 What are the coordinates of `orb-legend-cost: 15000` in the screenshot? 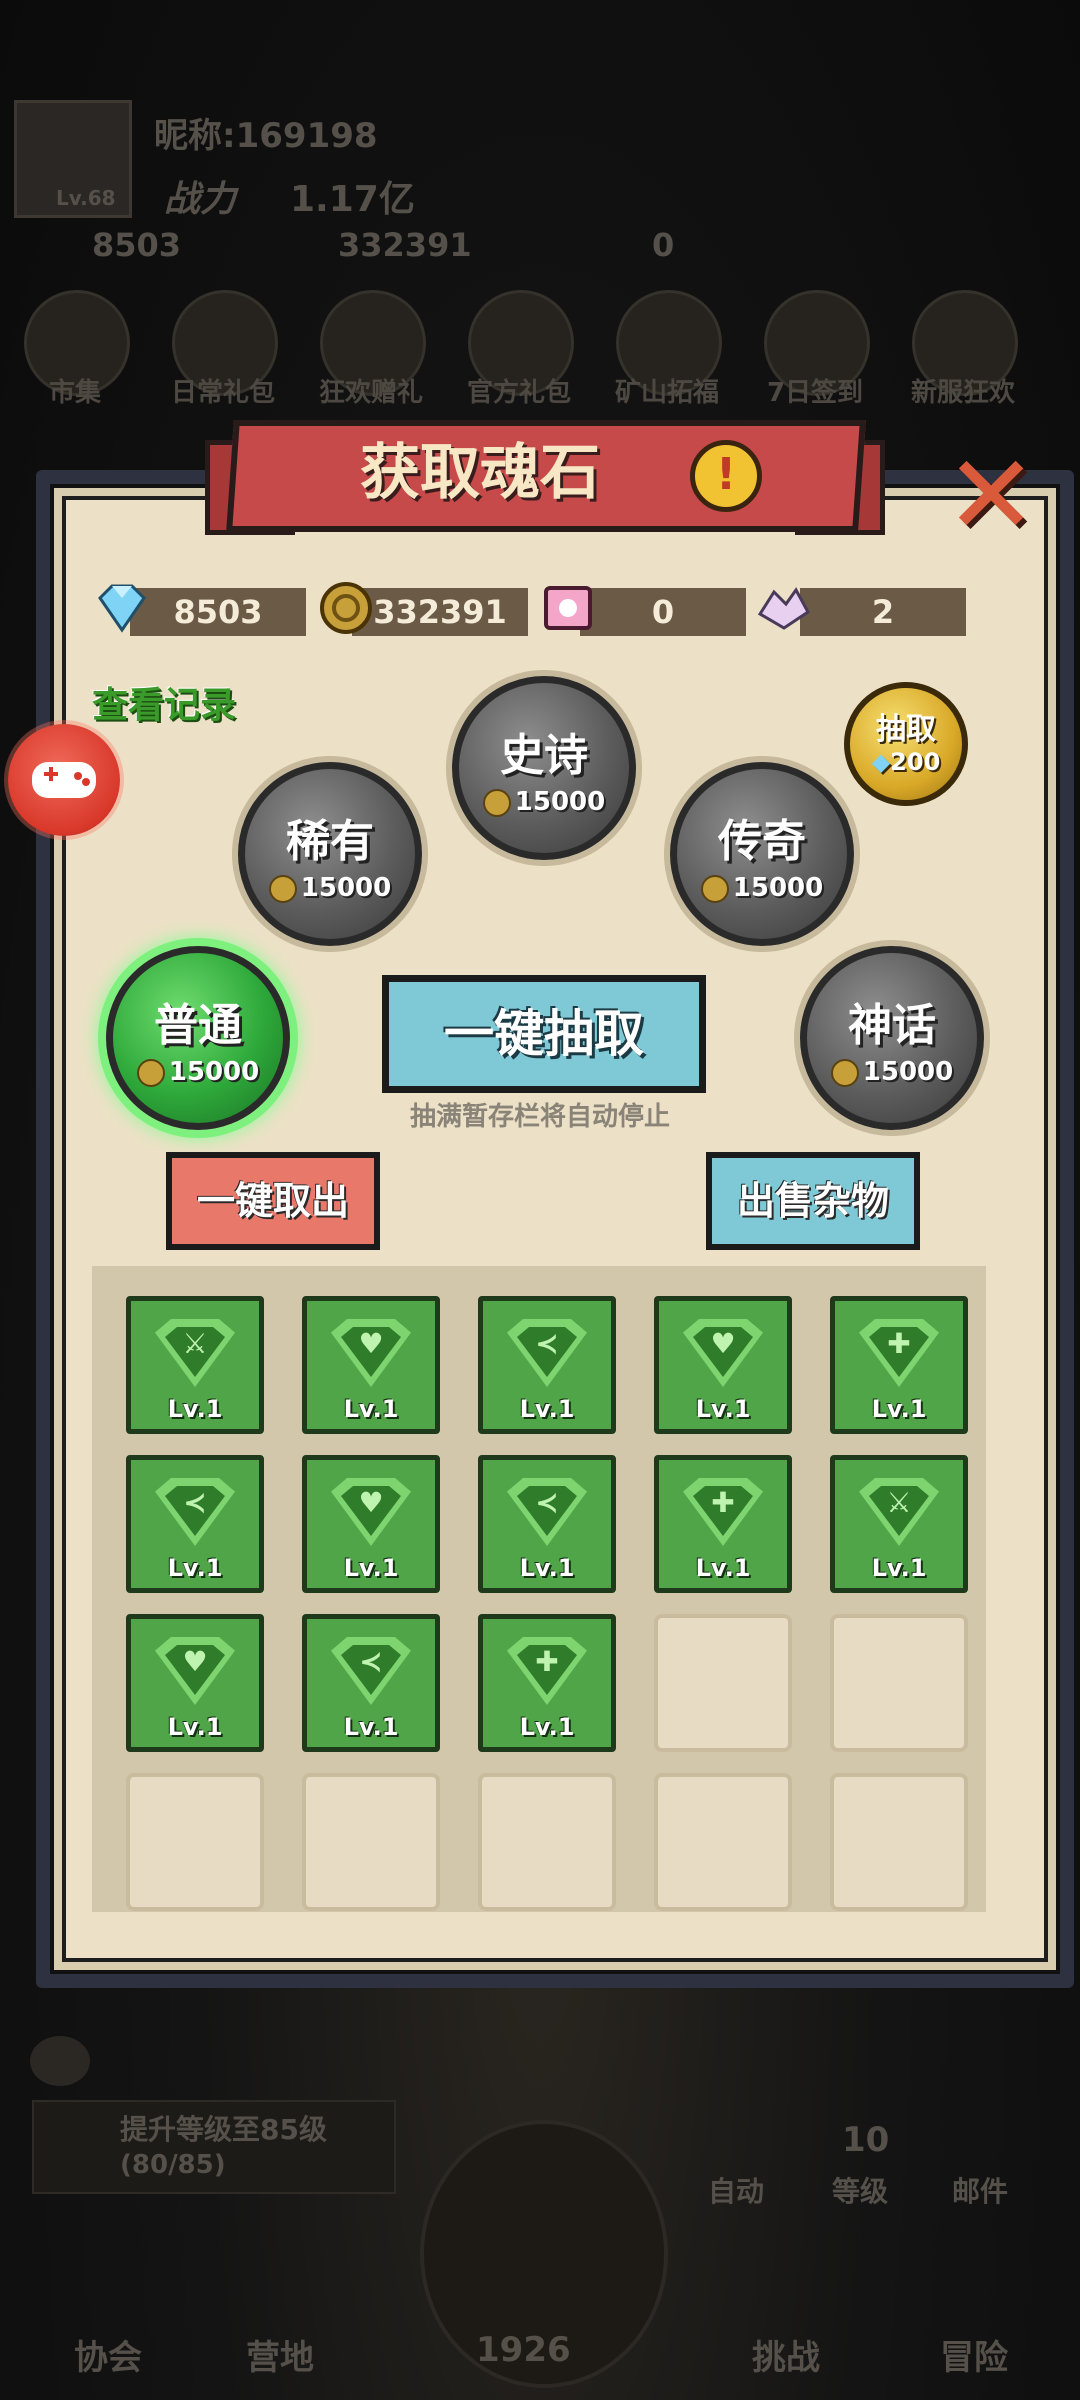 It's located at (762, 888).